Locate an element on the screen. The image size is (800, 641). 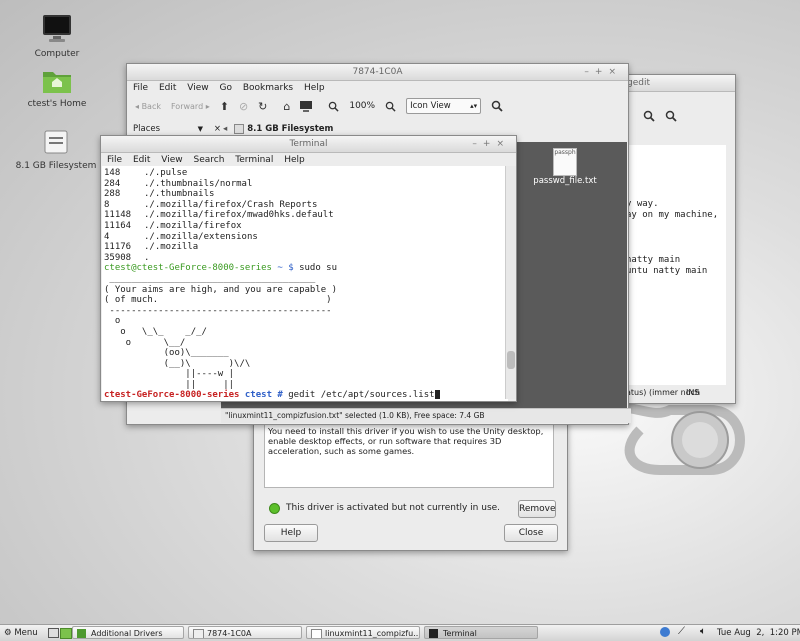
home-icon: ⌂ is located at coordinates (286, 106).